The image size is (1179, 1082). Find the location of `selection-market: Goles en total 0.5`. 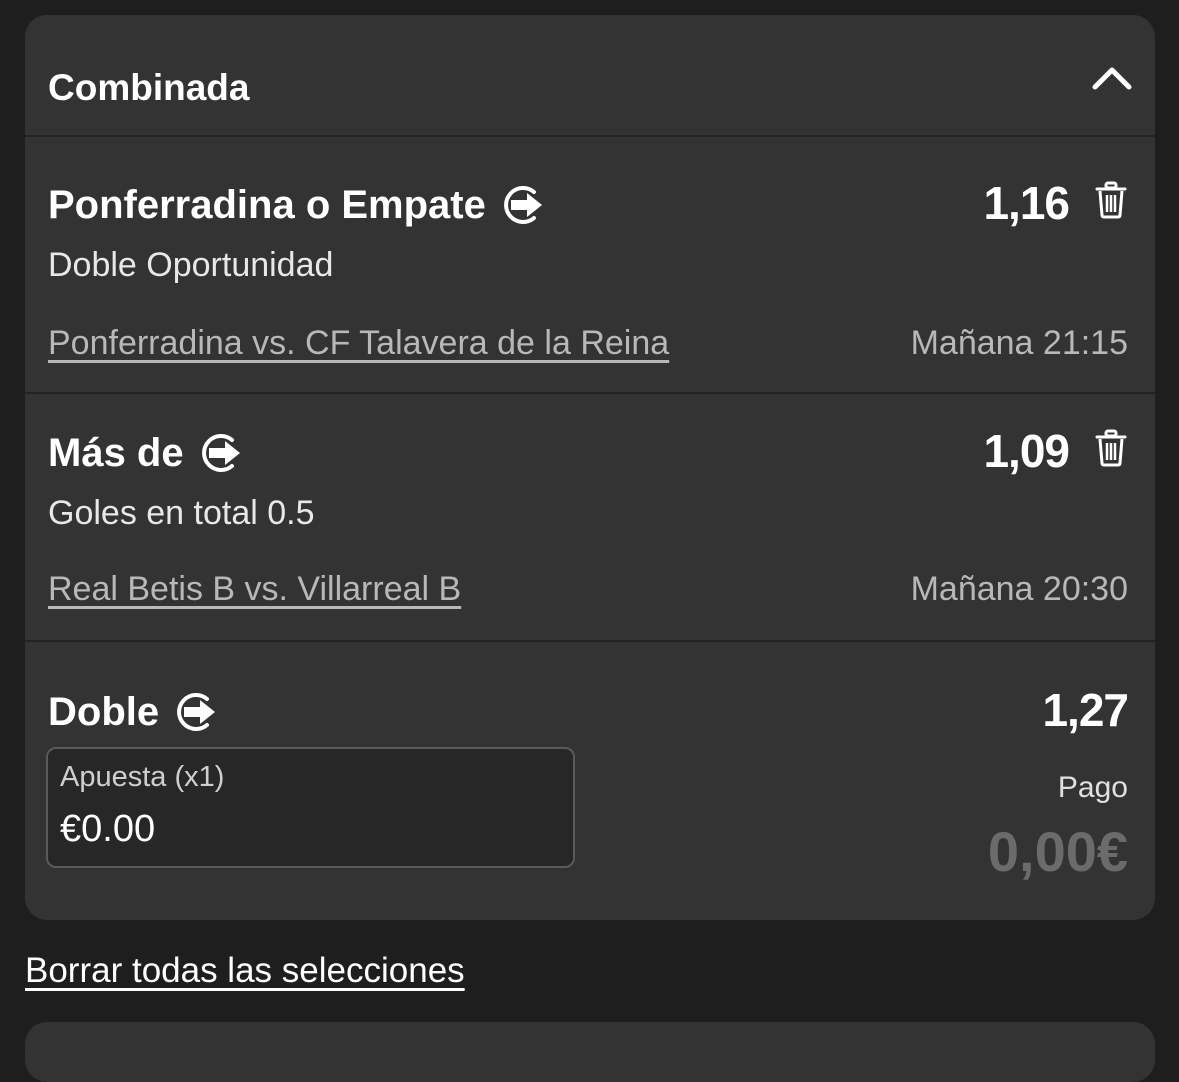

selection-market: Goles en total 0.5 is located at coordinates (181, 513).